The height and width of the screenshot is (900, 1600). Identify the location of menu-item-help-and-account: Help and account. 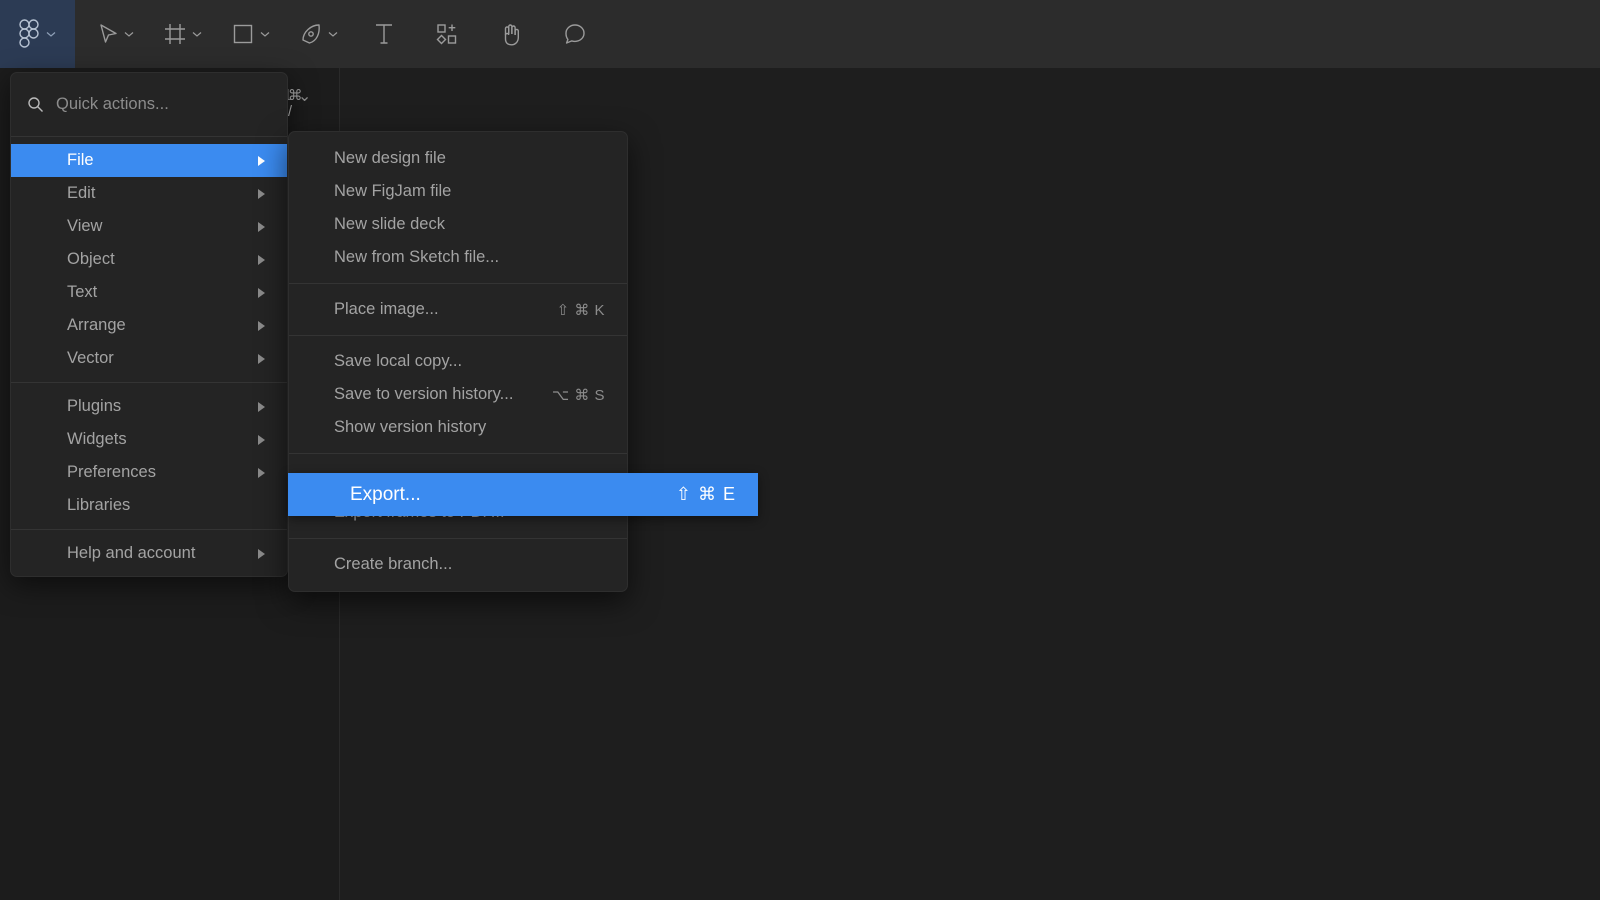
(149, 553).